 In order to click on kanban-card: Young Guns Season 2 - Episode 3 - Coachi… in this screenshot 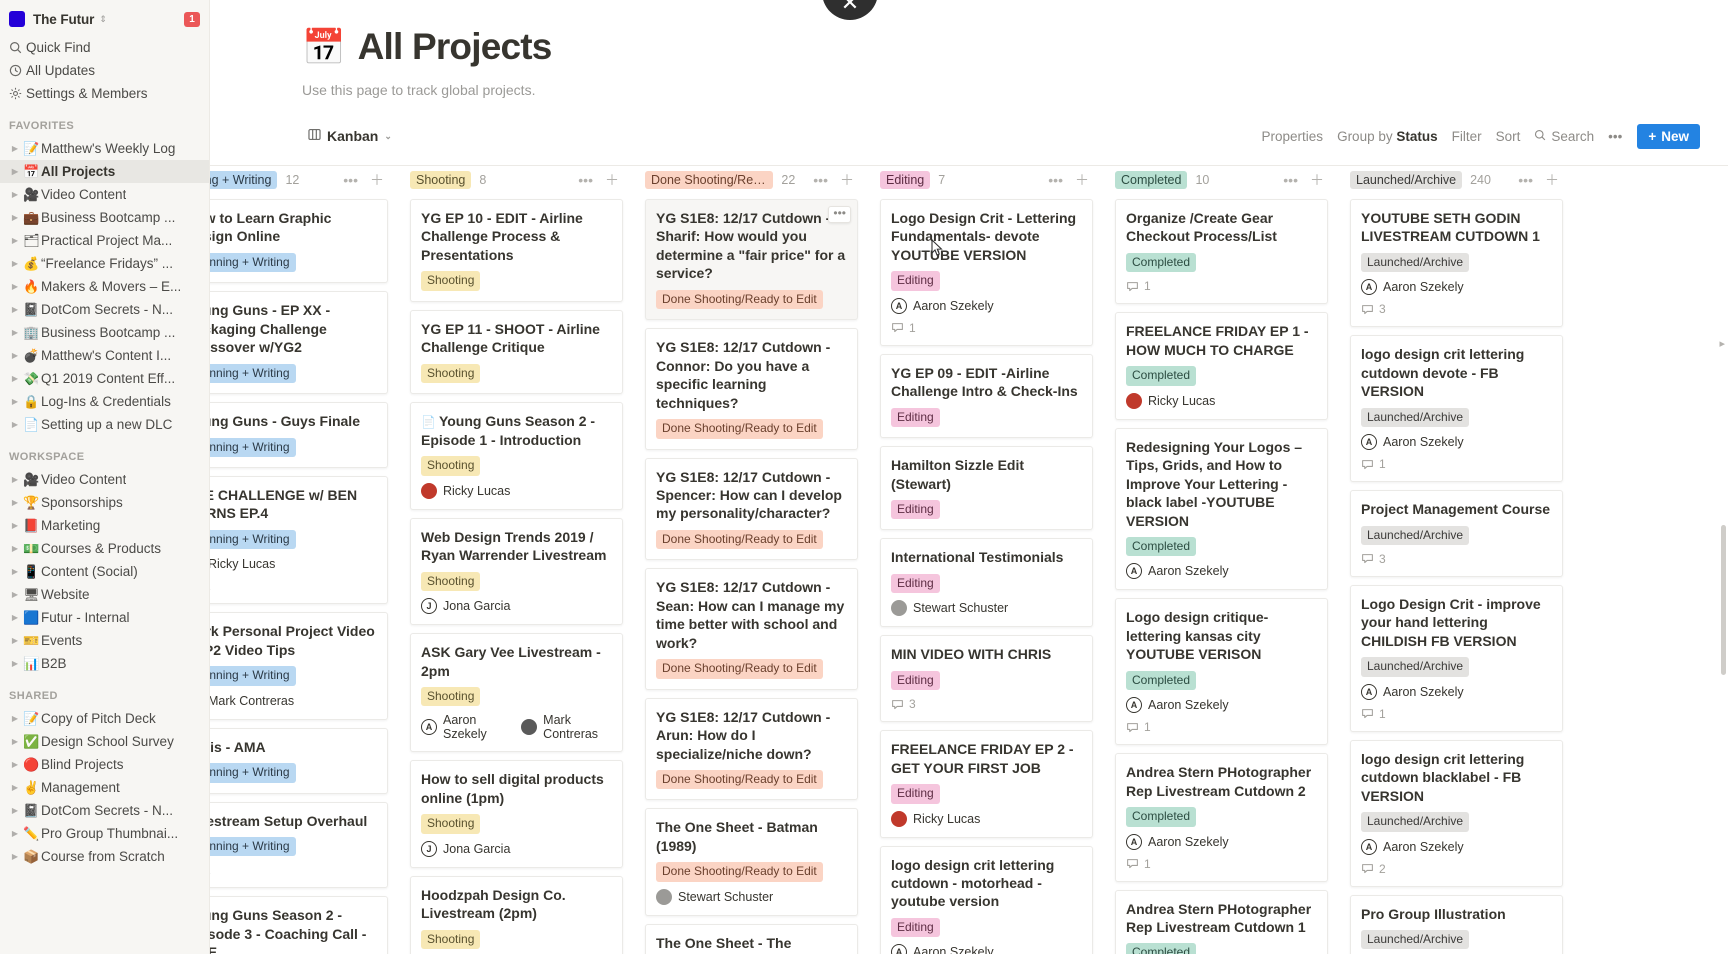, I will do `click(299, 925)`.